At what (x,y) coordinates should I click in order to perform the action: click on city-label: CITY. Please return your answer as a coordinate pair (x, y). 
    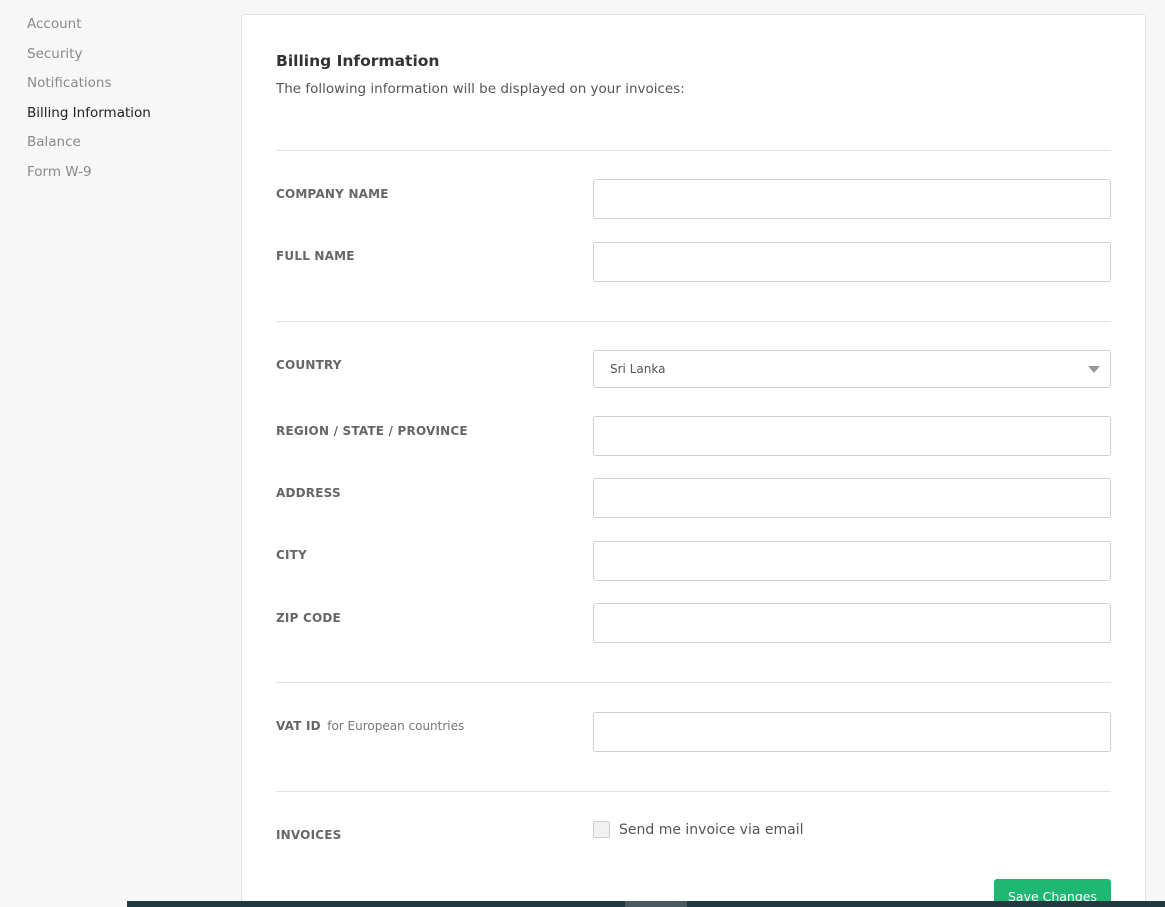
    Looking at the image, I should click on (291, 555).